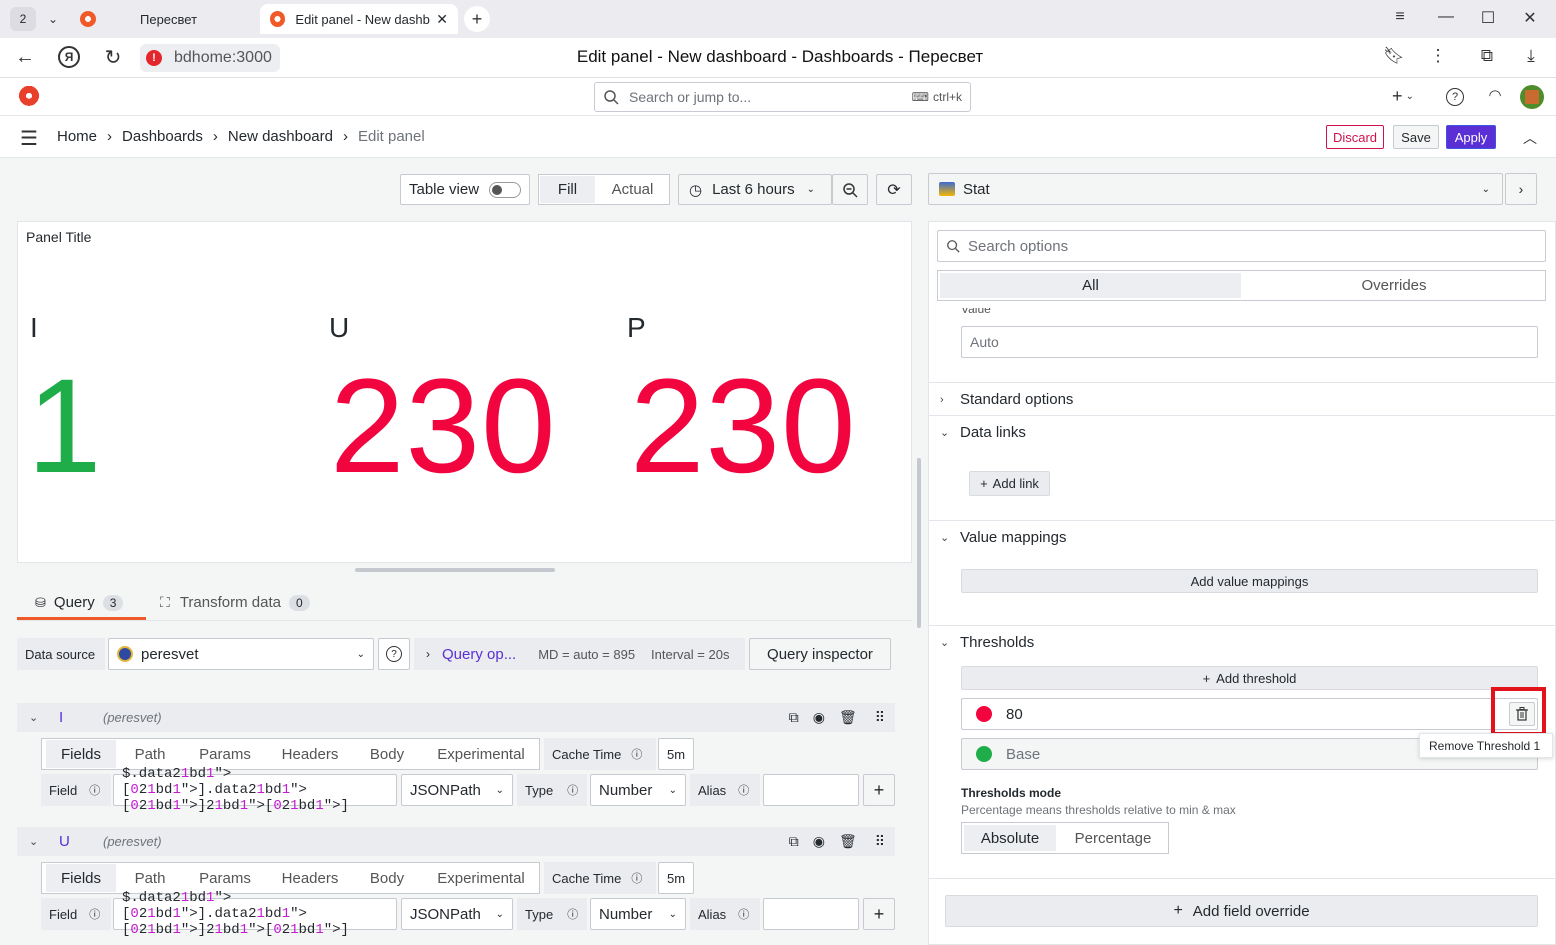 The height and width of the screenshot is (945, 1556). Describe the element at coordinates (81, 717) in the screenshot. I see `query-name: I` at that location.